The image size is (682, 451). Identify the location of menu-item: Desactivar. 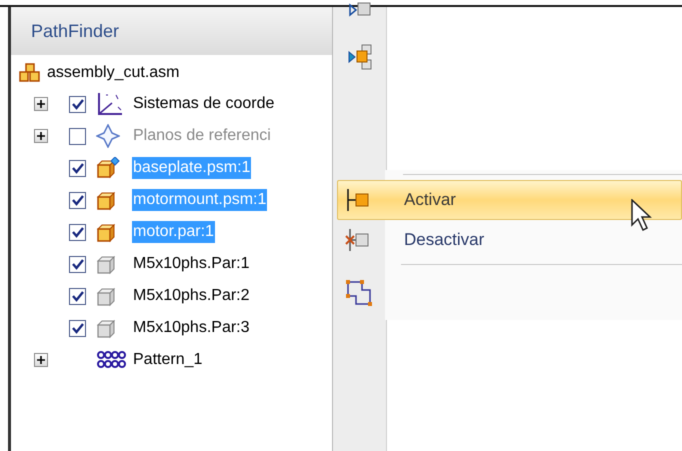
(509, 240).